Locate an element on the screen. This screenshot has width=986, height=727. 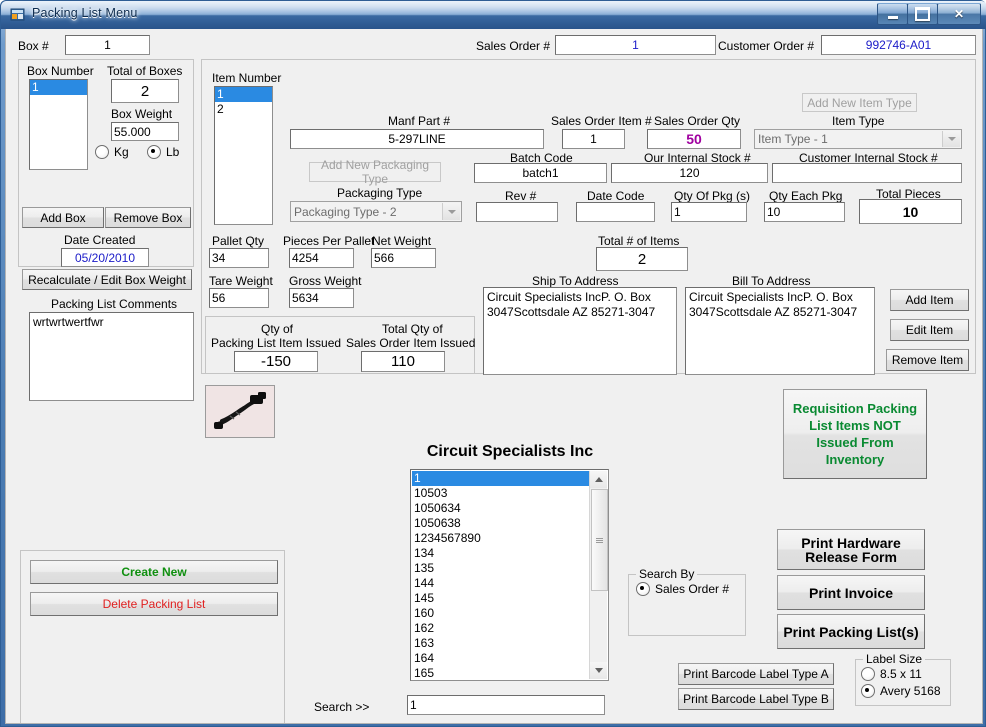
unit-lb-label: Lb is located at coordinates (173, 152).